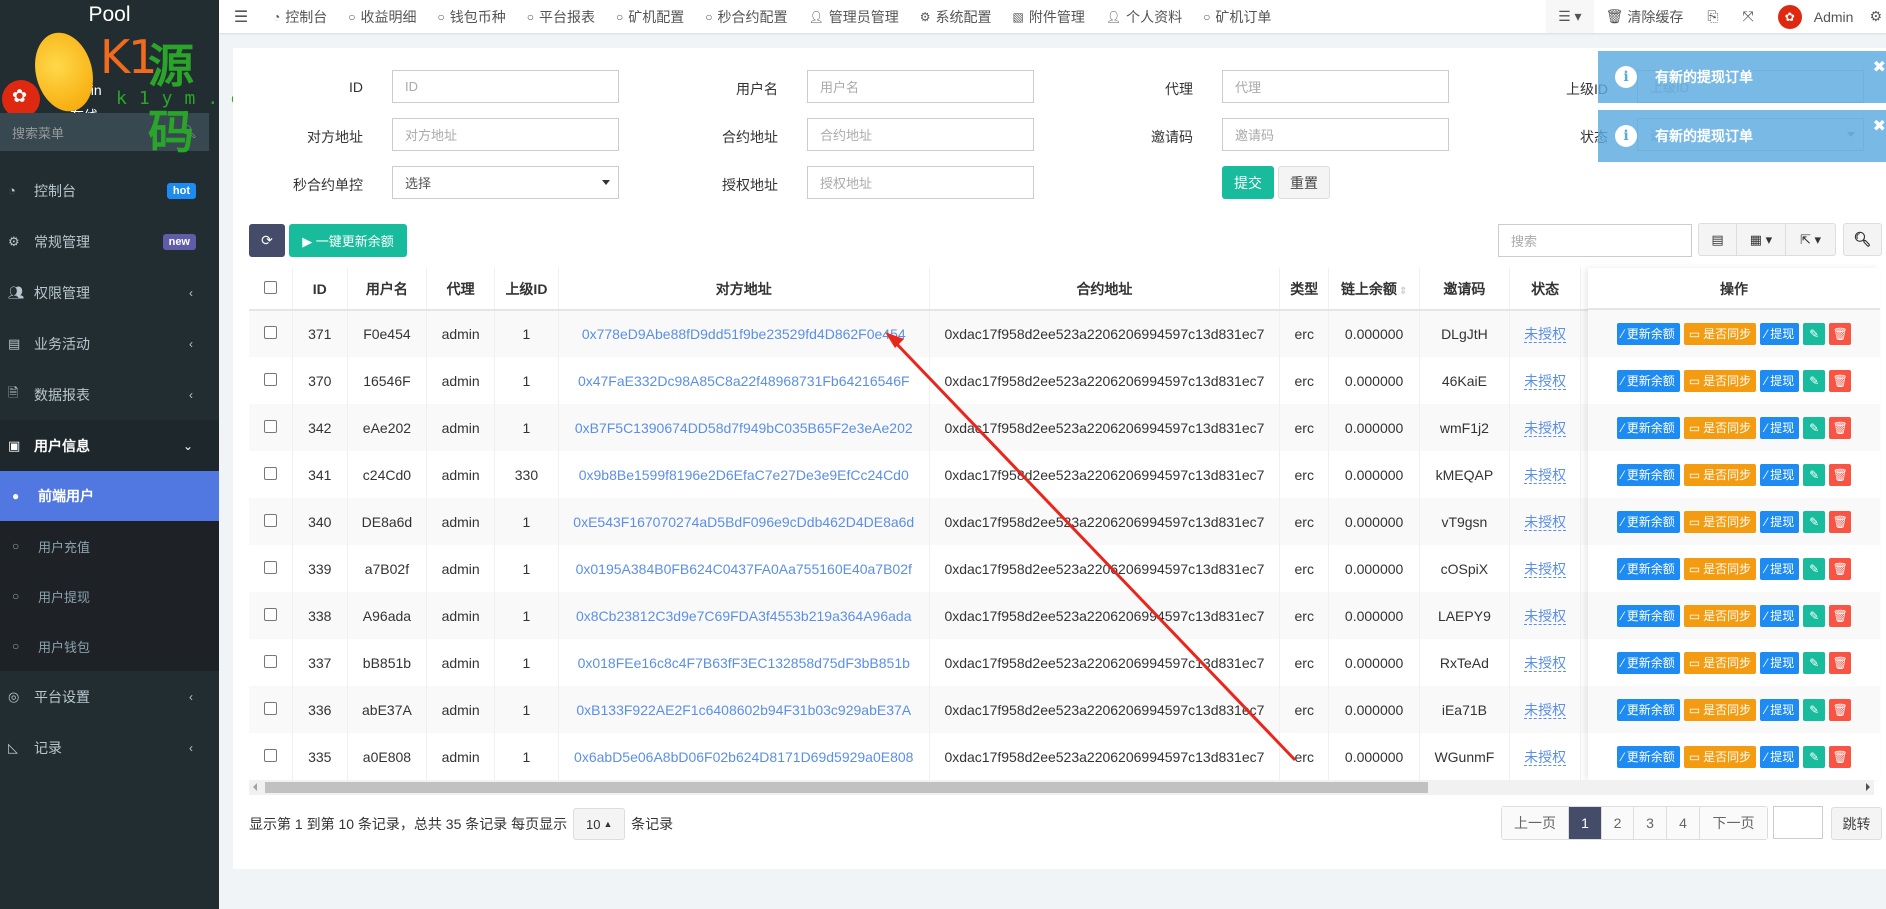 Image resolution: width=1886 pixels, height=909 pixels. Describe the element at coordinates (461, 289) in the screenshot. I see `col-agent: 代理` at that location.